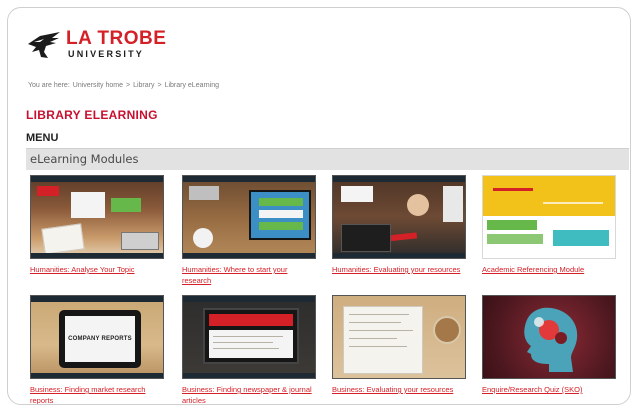 The height and width of the screenshot is (410, 637). I want to click on module-link: Humanities: Where to start your research, so click(249, 275).